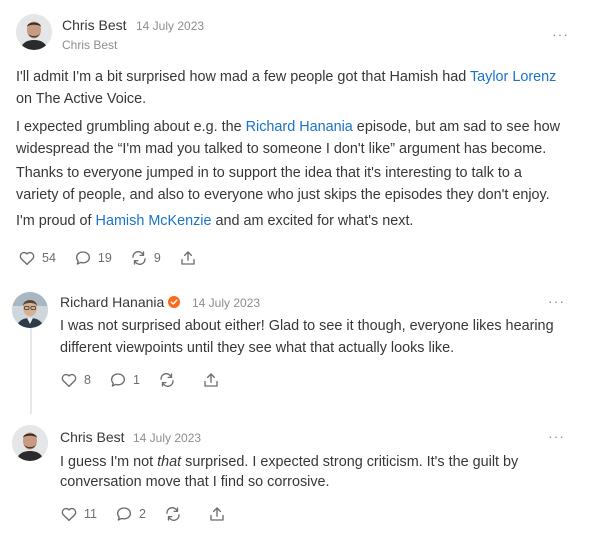 The image size is (601, 542). Describe the element at coordinates (170, 26) in the screenshot. I see `post-date: 14 July 2023` at that location.